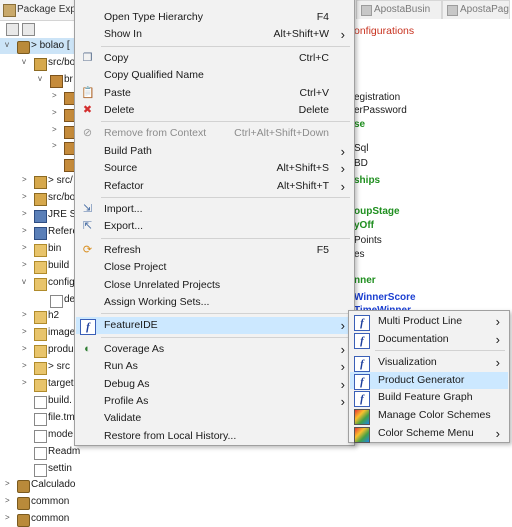 Image resolution: width=512 pixels, height=527 pixels. What do you see at coordinates (214, 168) in the screenshot?
I see `menu-item-source: Source Alt+Shift+S ›` at bounding box center [214, 168].